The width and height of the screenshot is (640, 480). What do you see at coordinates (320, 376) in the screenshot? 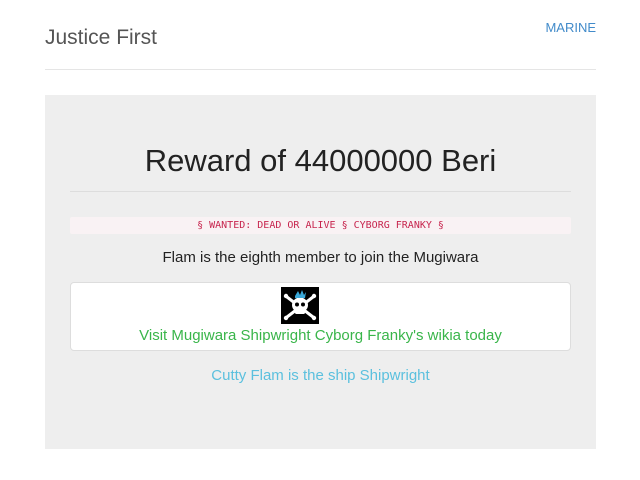
I see `shipwright-link: Cutty Flam is the ship Shipwright` at bounding box center [320, 376].